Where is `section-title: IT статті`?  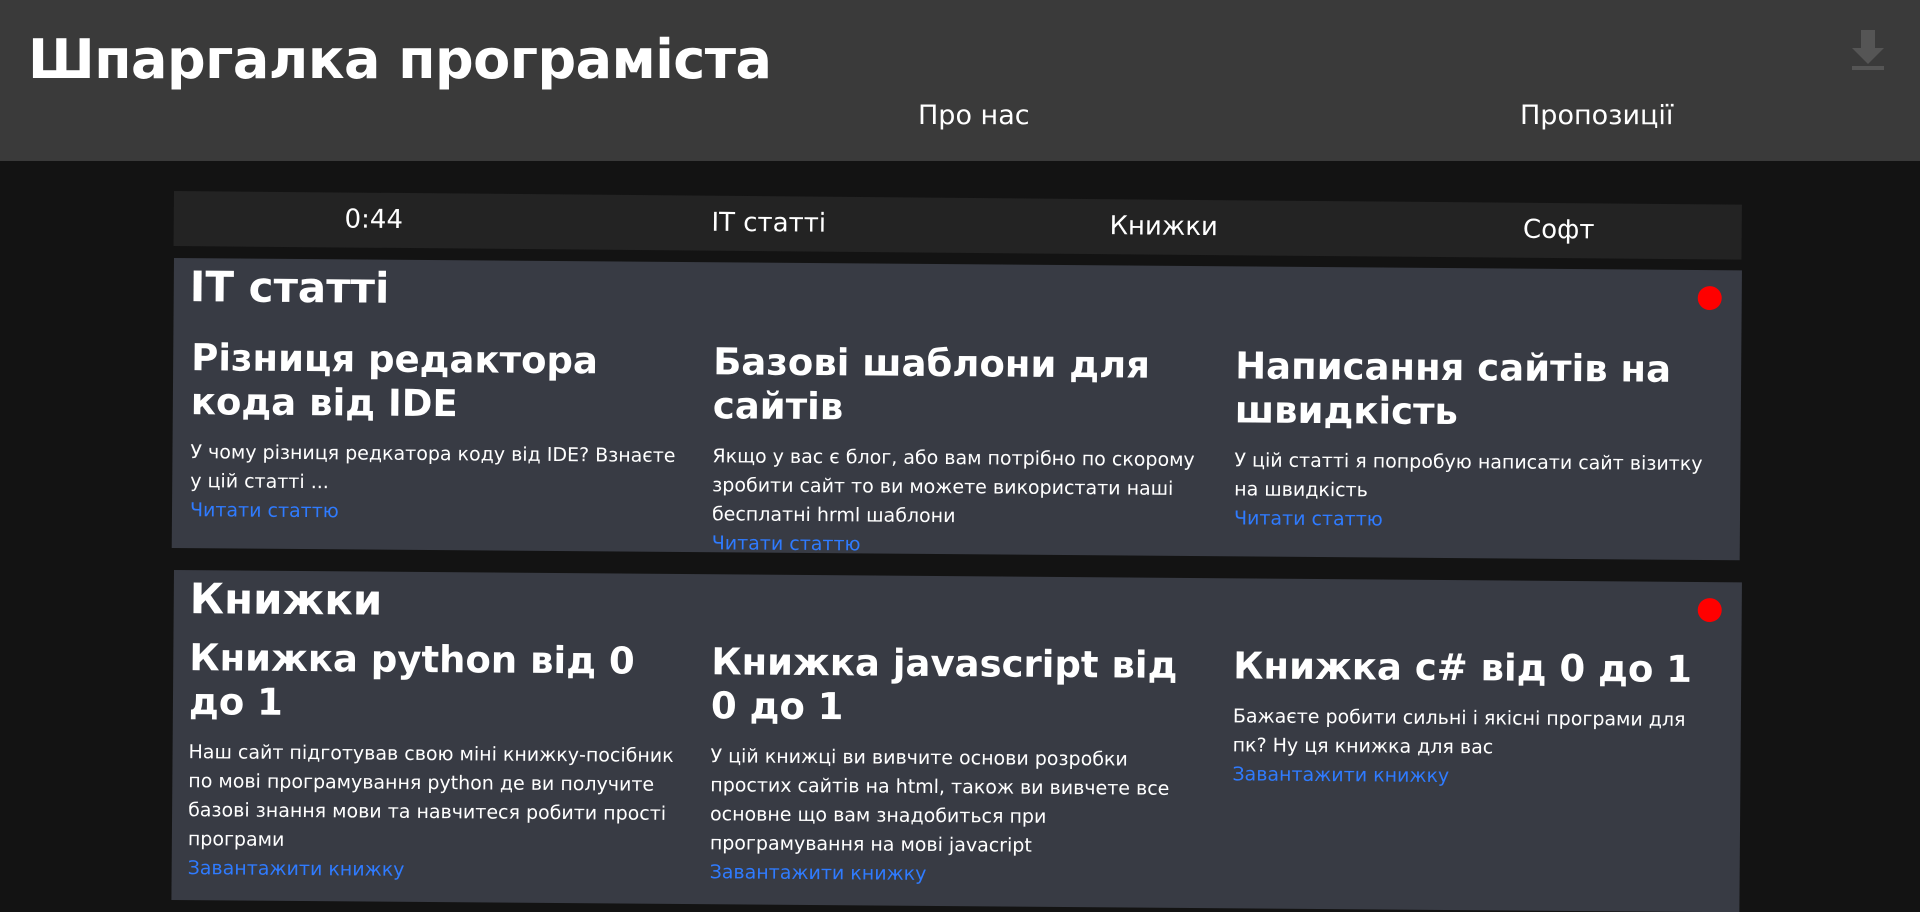 section-title: IT статті is located at coordinates (289, 287).